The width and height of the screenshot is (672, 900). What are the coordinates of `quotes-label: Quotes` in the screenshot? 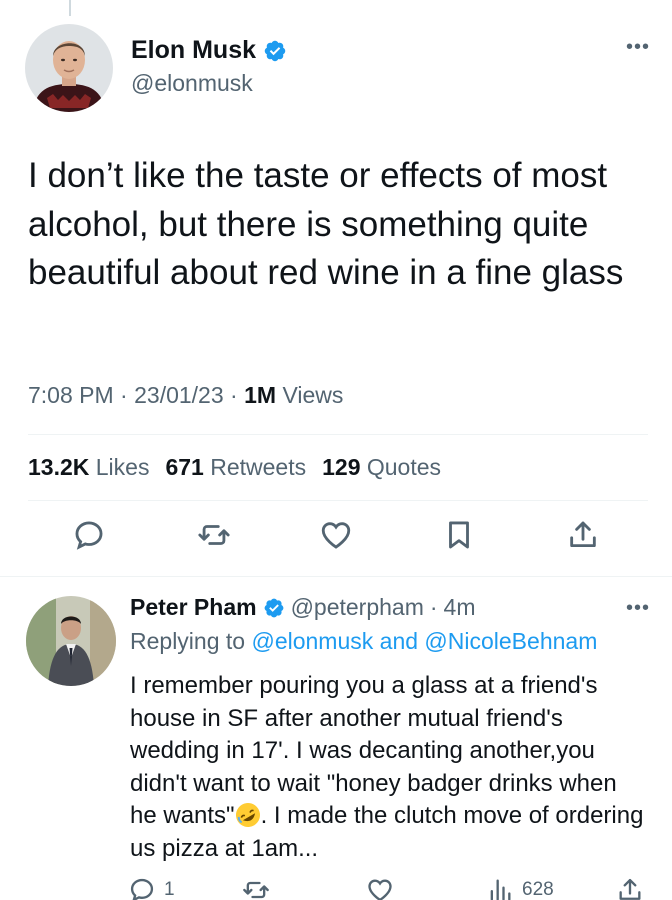 It's located at (404, 467).